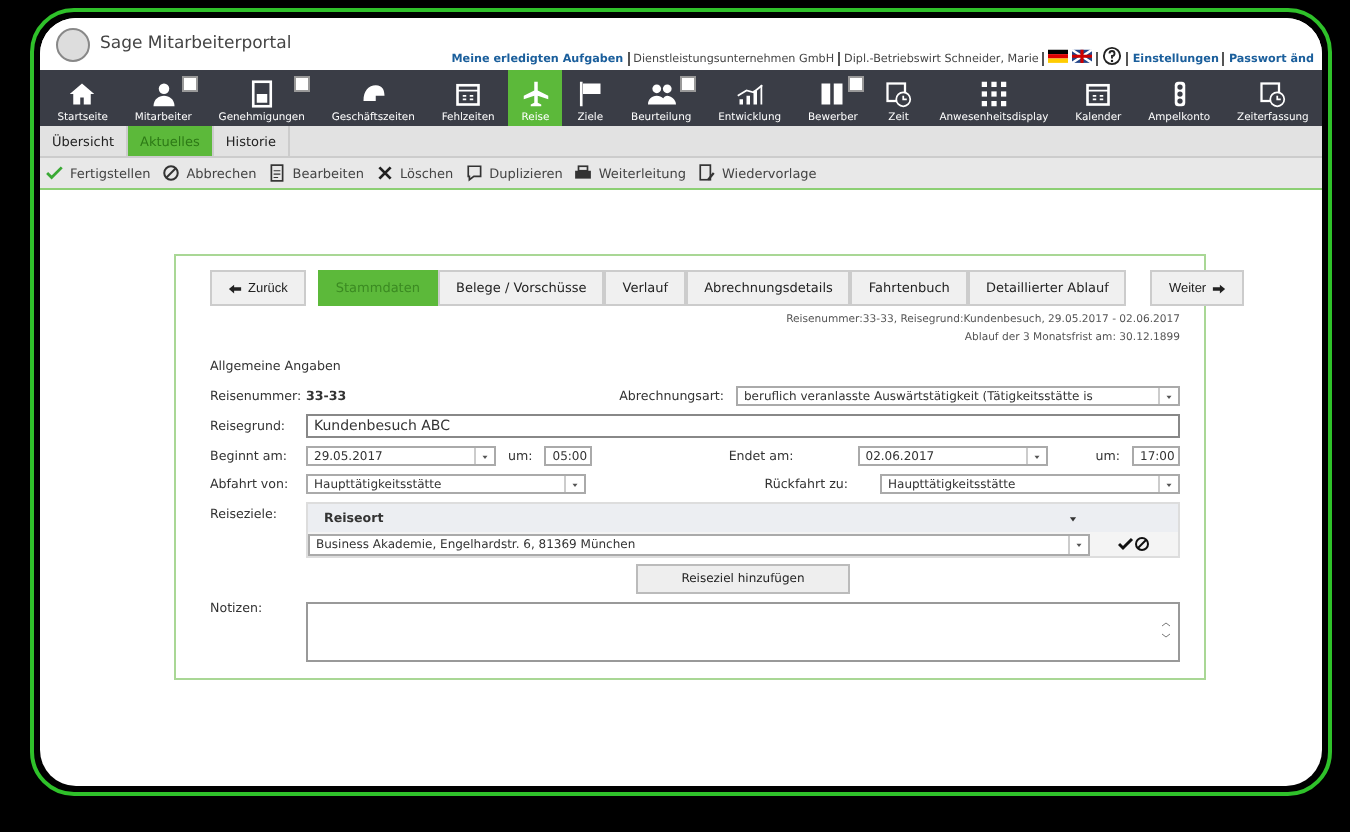 The height and width of the screenshot is (832, 1350). I want to click on close-icon, so click(384, 173).